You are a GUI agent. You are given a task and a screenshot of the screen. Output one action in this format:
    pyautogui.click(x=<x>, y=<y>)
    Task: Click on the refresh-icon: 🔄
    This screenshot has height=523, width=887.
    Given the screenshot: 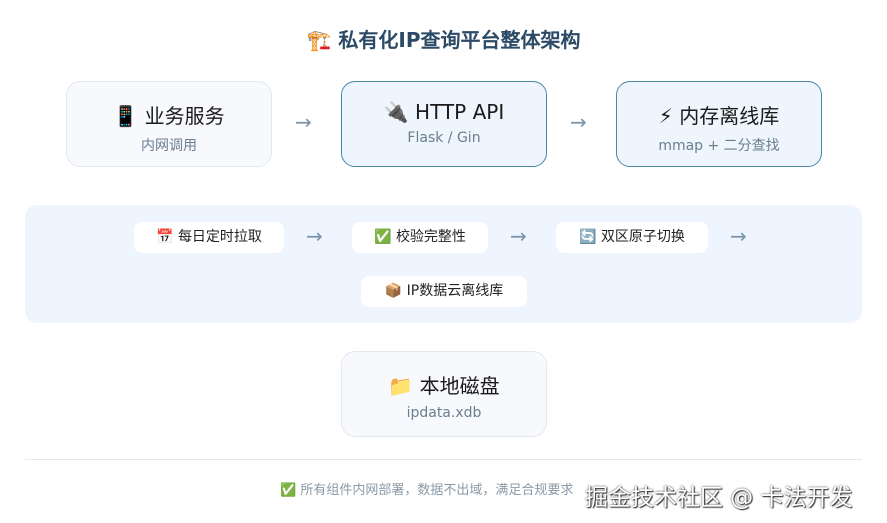 What is the action you would take?
    pyautogui.click(x=588, y=237)
    